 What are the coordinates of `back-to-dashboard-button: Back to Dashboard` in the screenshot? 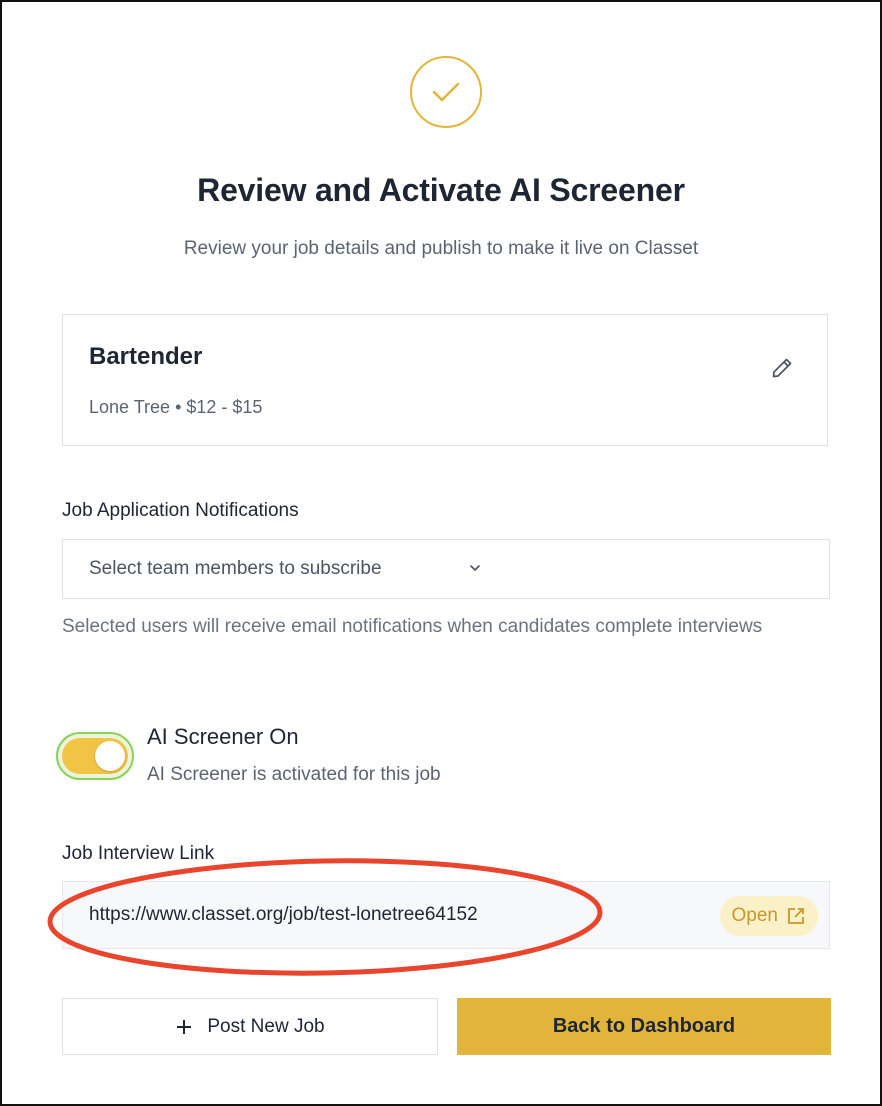 It's located at (644, 1026).